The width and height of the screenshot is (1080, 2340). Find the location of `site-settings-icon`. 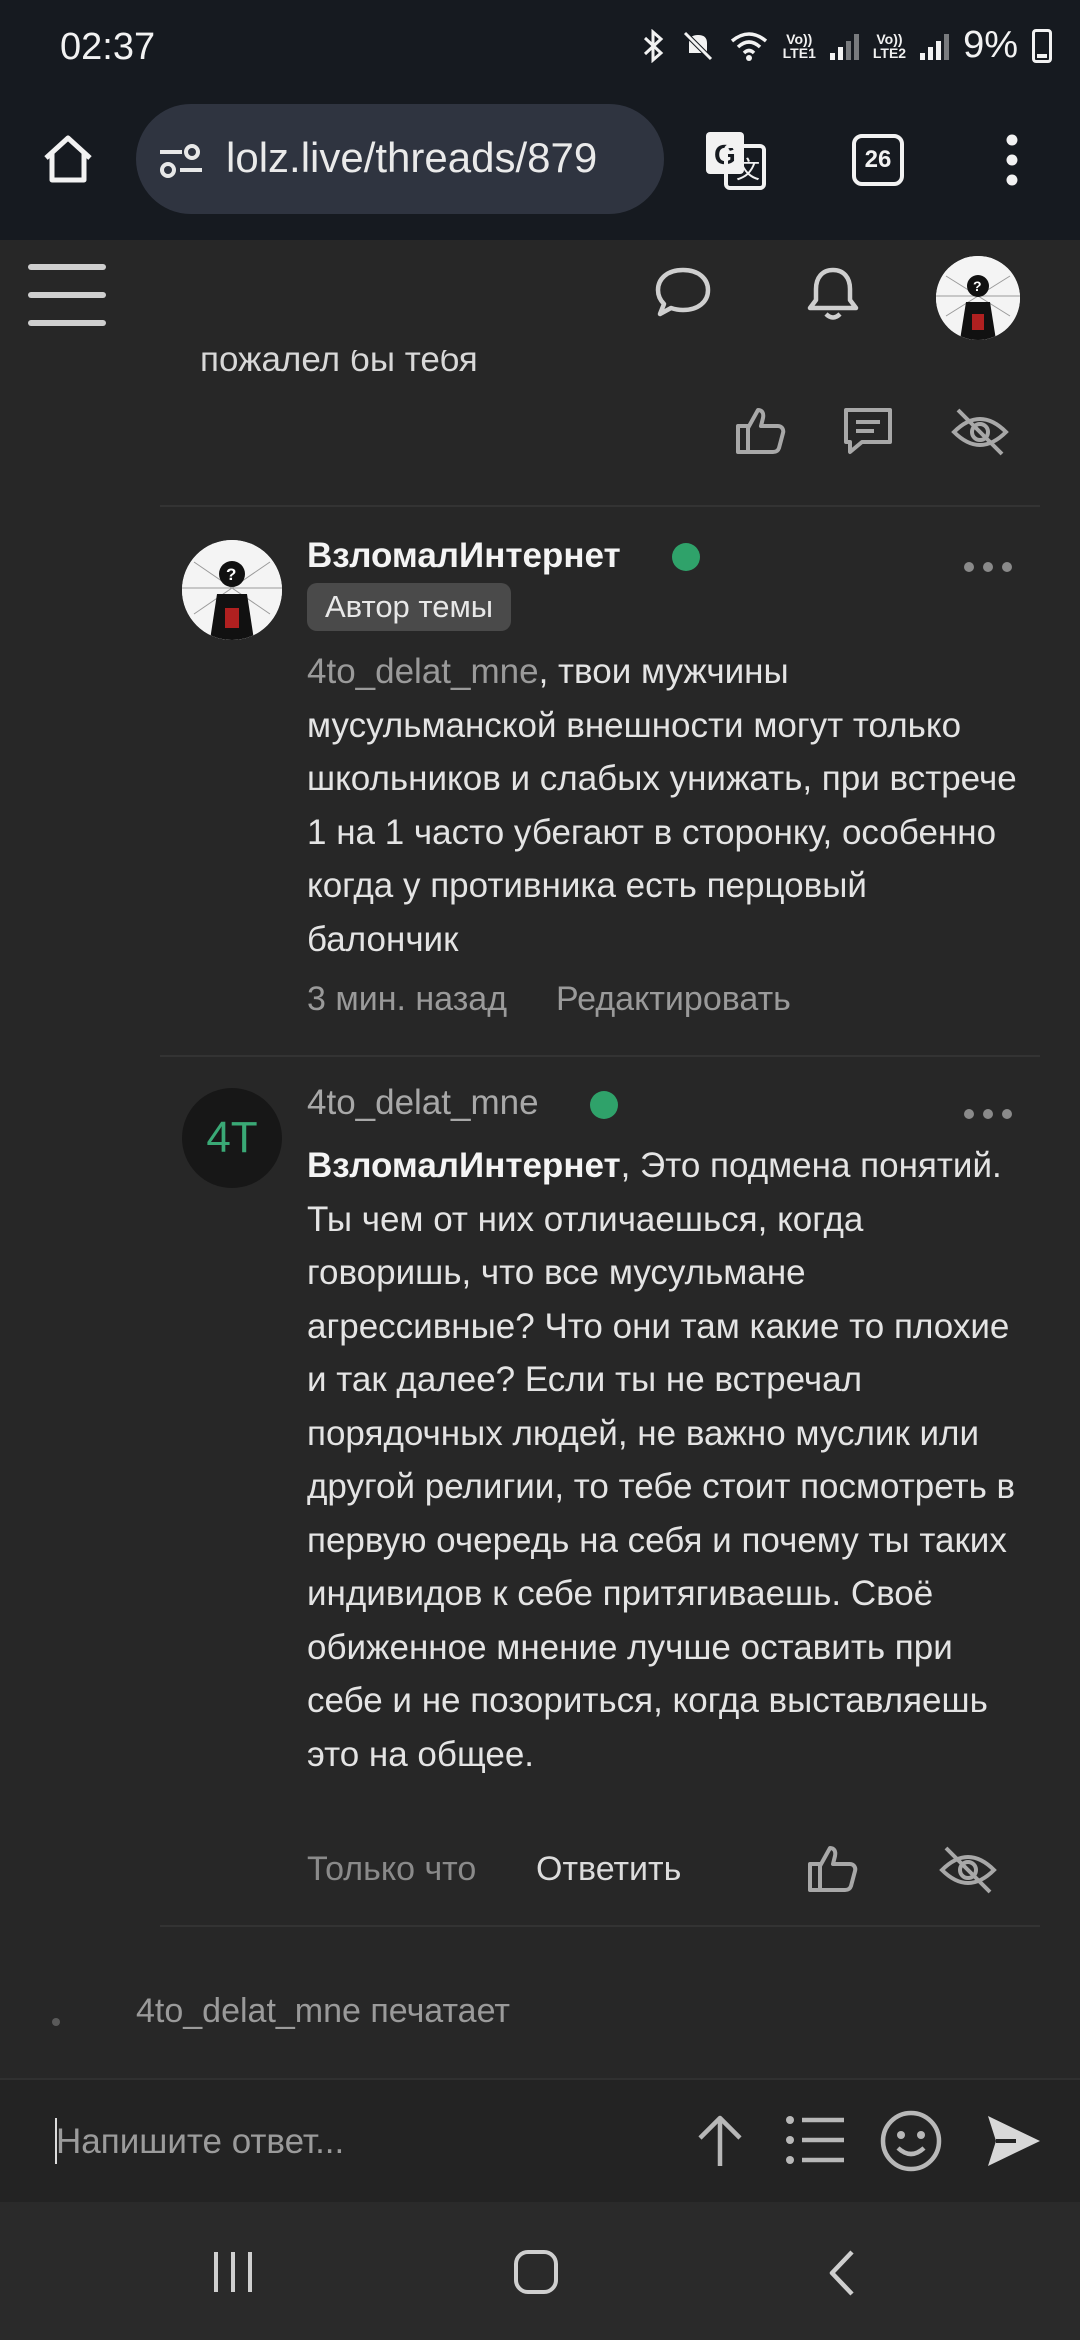

site-settings-icon is located at coordinates (181, 160).